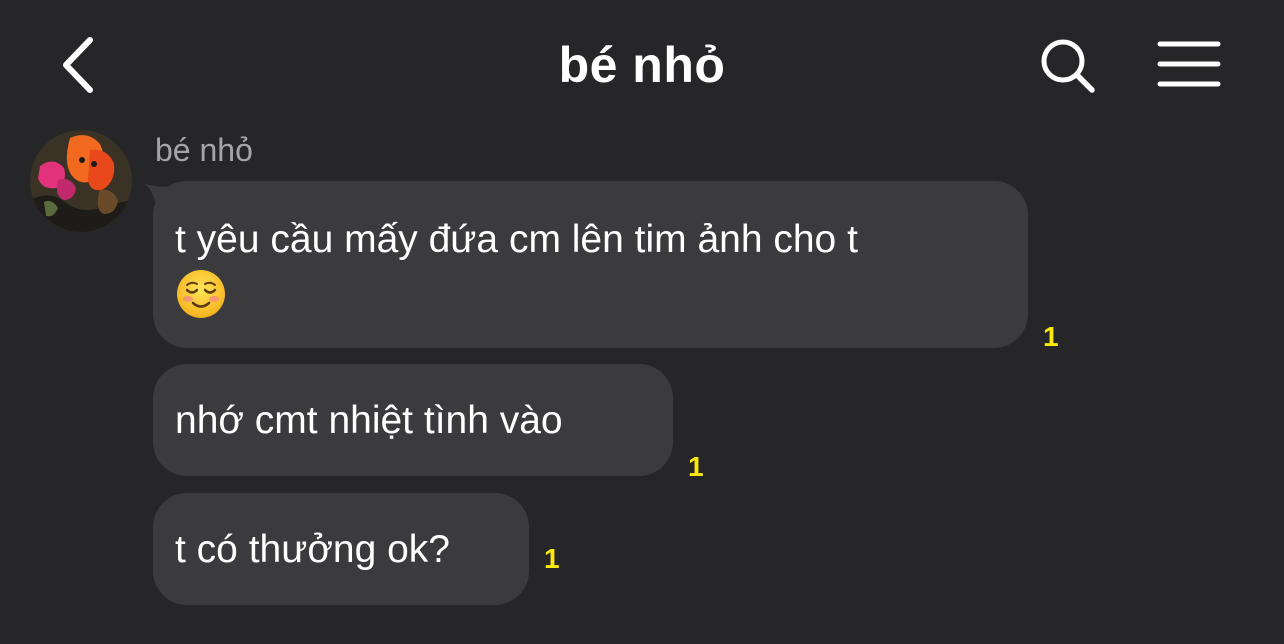 Image resolution: width=1284 pixels, height=644 pixels. What do you see at coordinates (201, 294) in the screenshot?
I see `smiling-face-icon` at bounding box center [201, 294].